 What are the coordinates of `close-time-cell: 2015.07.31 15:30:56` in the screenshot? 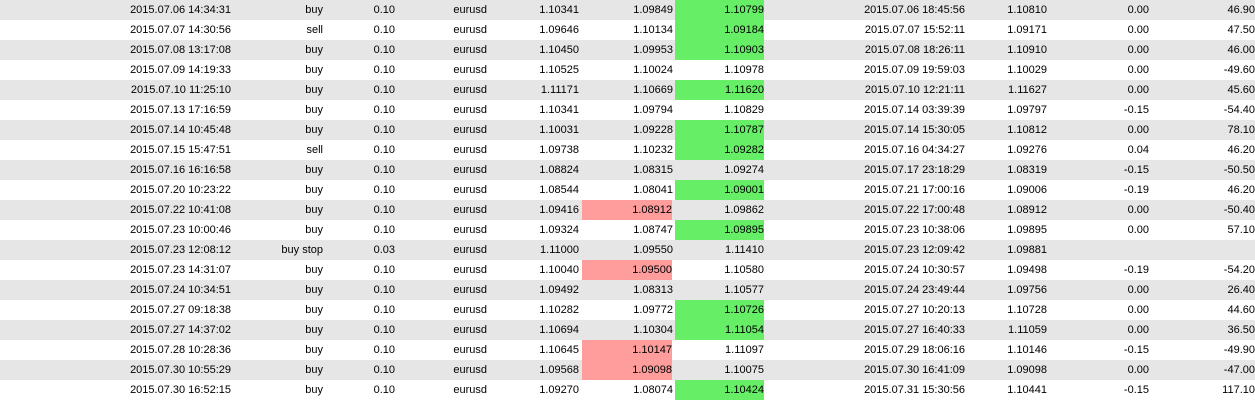 It's located at (914, 390).